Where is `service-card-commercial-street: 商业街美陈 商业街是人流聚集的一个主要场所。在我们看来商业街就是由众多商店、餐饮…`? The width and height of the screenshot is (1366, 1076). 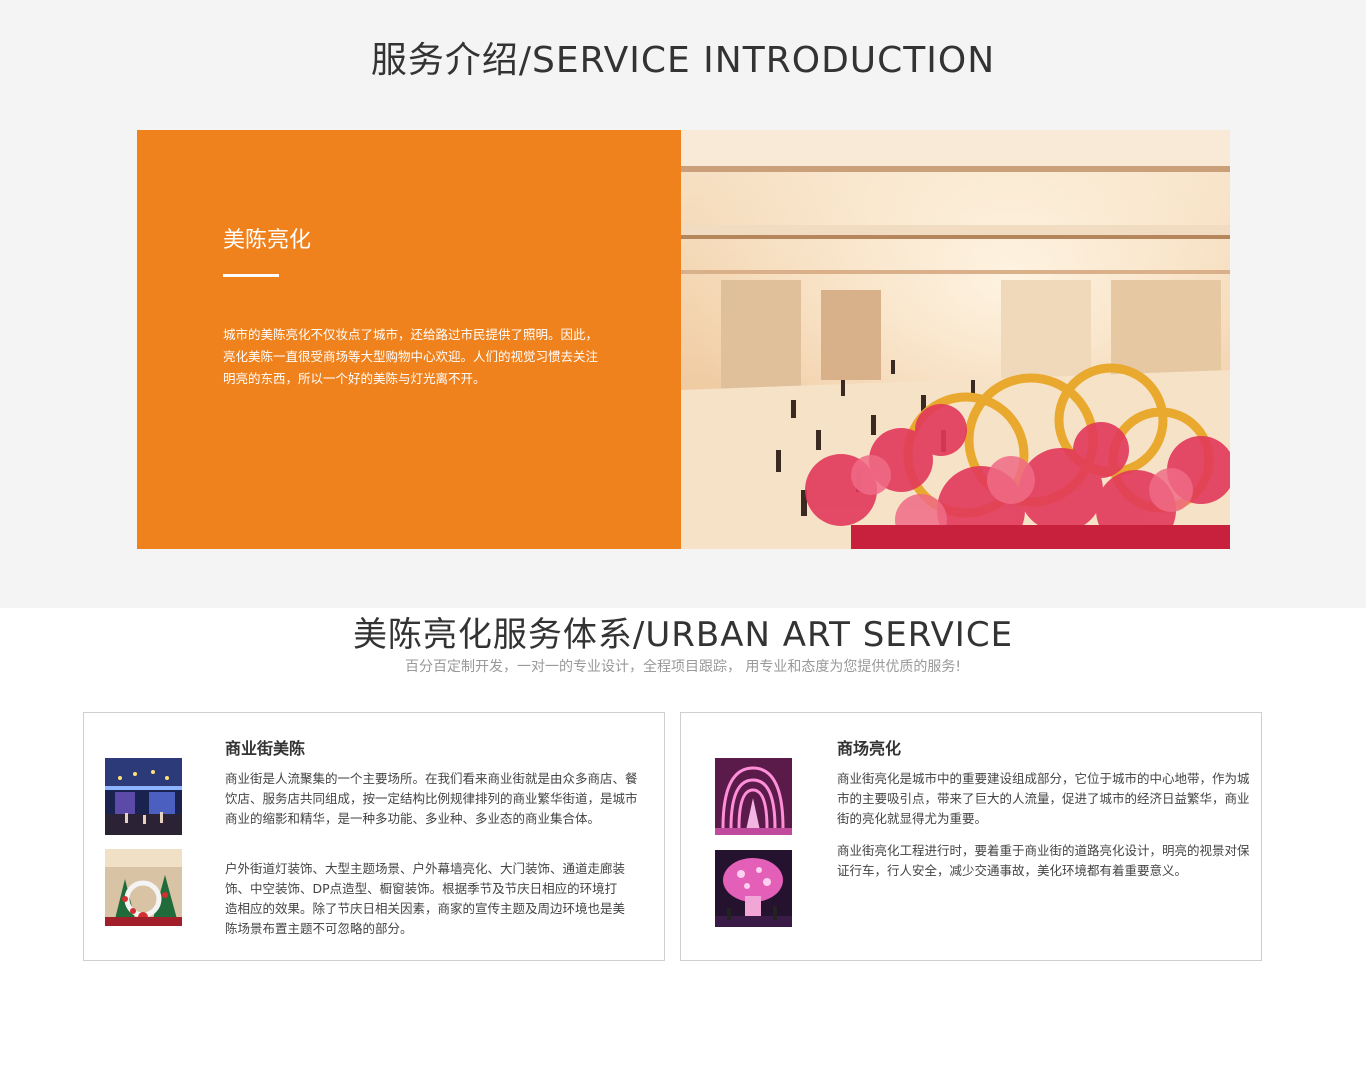 service-card-commercial-street: 商业街美陈 商业街是人流聚集的一个主要场所。在我们看来商业街就是由众多商店、餐饮… is located at coordinates (374, 836).